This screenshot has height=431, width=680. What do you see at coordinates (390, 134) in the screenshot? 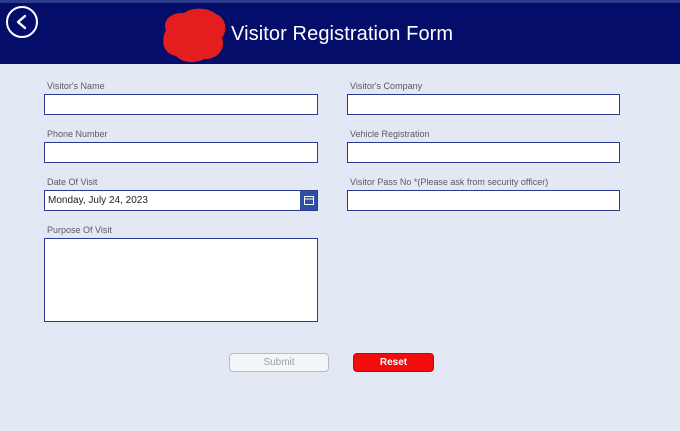
I see `vehicle-registration-label: Vehicle Registration` at bounding box center [390, 134].